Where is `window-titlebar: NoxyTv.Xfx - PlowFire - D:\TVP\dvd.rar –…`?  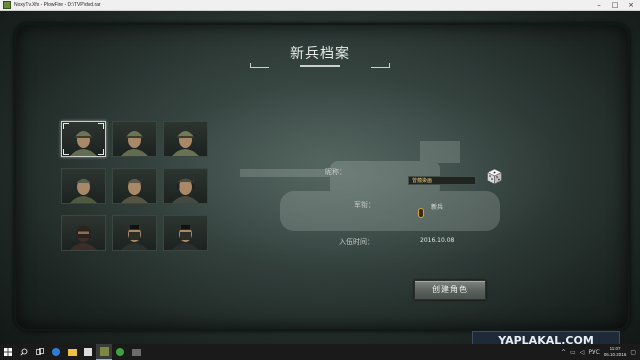 window-titlebar: NoxyTv.Xfx - PlowFire - D:\TVP\dvd.rar –… is located at coordinates (320, 5).